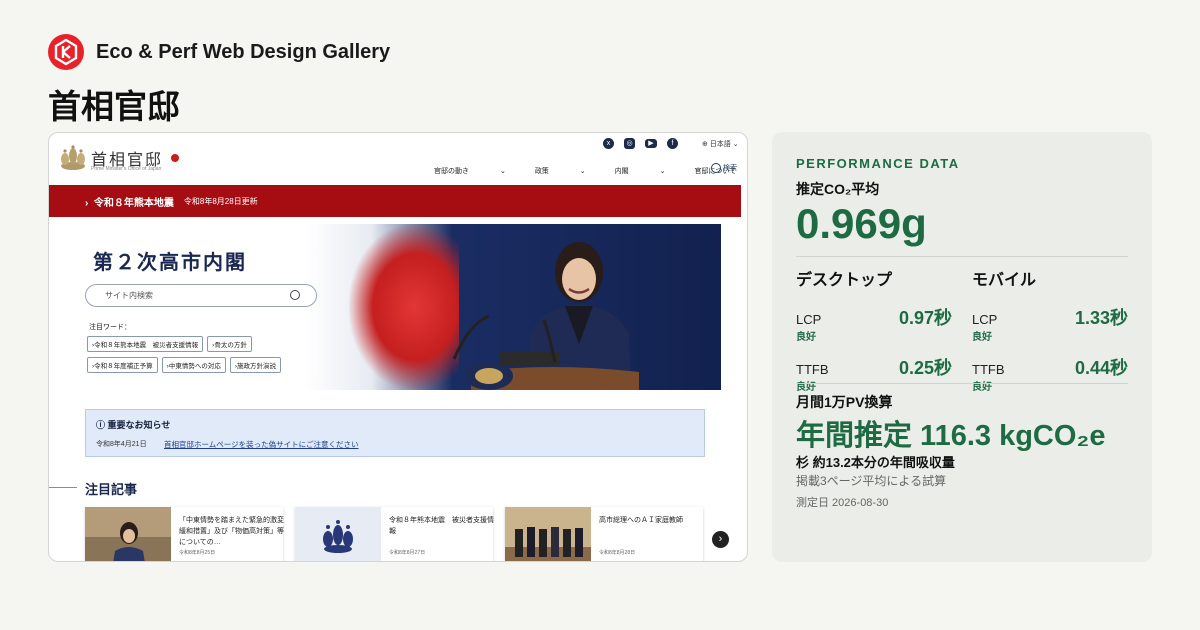 This screenshot has width=1200, height=630. Describe the element at coordinates (229, 344) in the screenshot. I see `keyword-tag: ›骨太の方針` at that location.